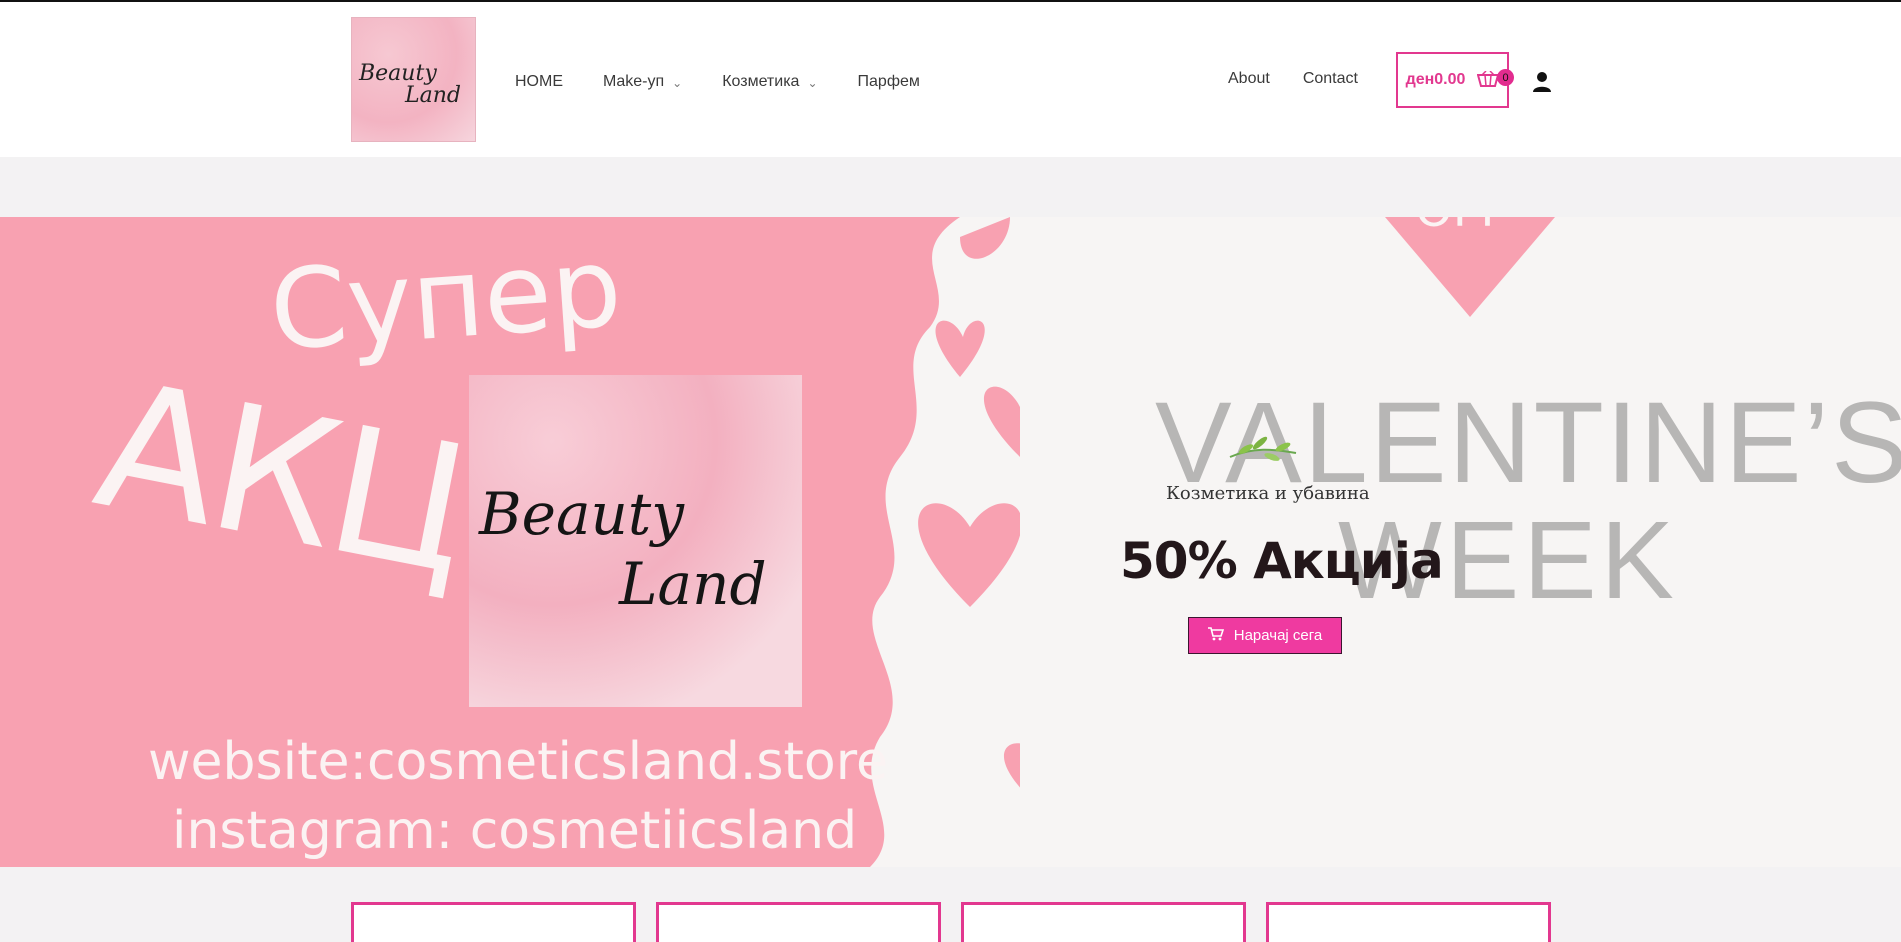  Describe the element at coordinates (761, 81) in the screenshot. I see `nav-kozmetika-label: Козметика` at that location.